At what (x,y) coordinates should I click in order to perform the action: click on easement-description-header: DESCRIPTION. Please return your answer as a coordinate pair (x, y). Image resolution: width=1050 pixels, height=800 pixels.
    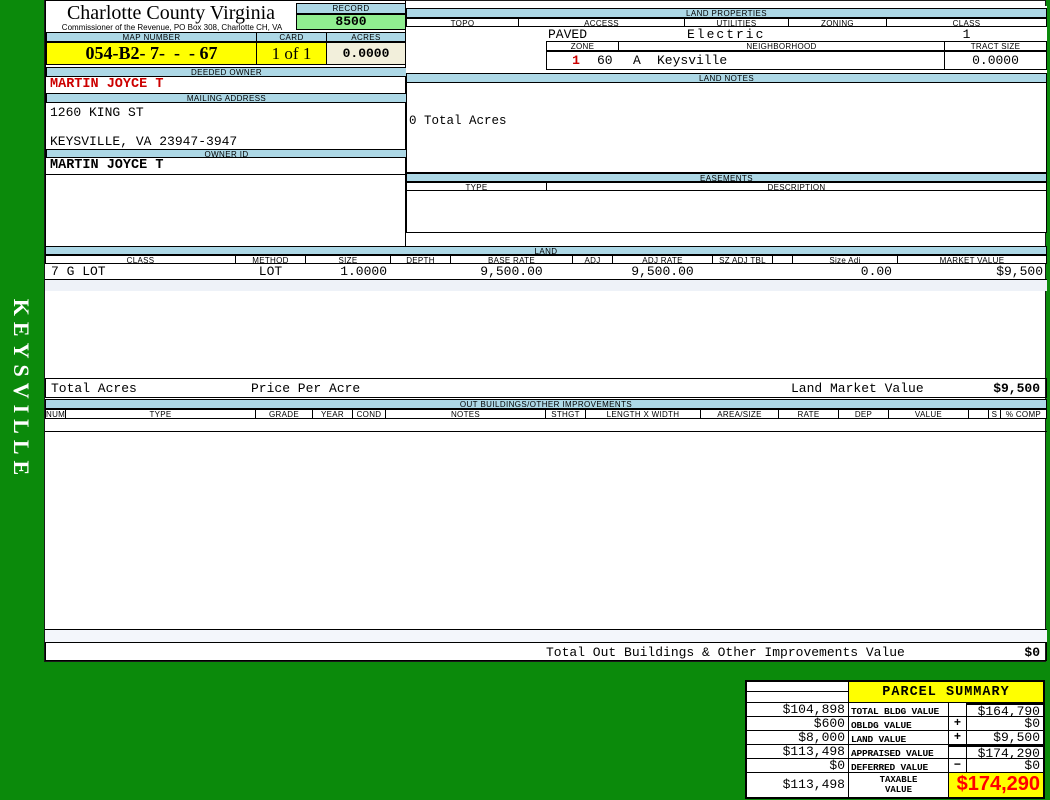
    Looking at the image, I should click on (796, 186).